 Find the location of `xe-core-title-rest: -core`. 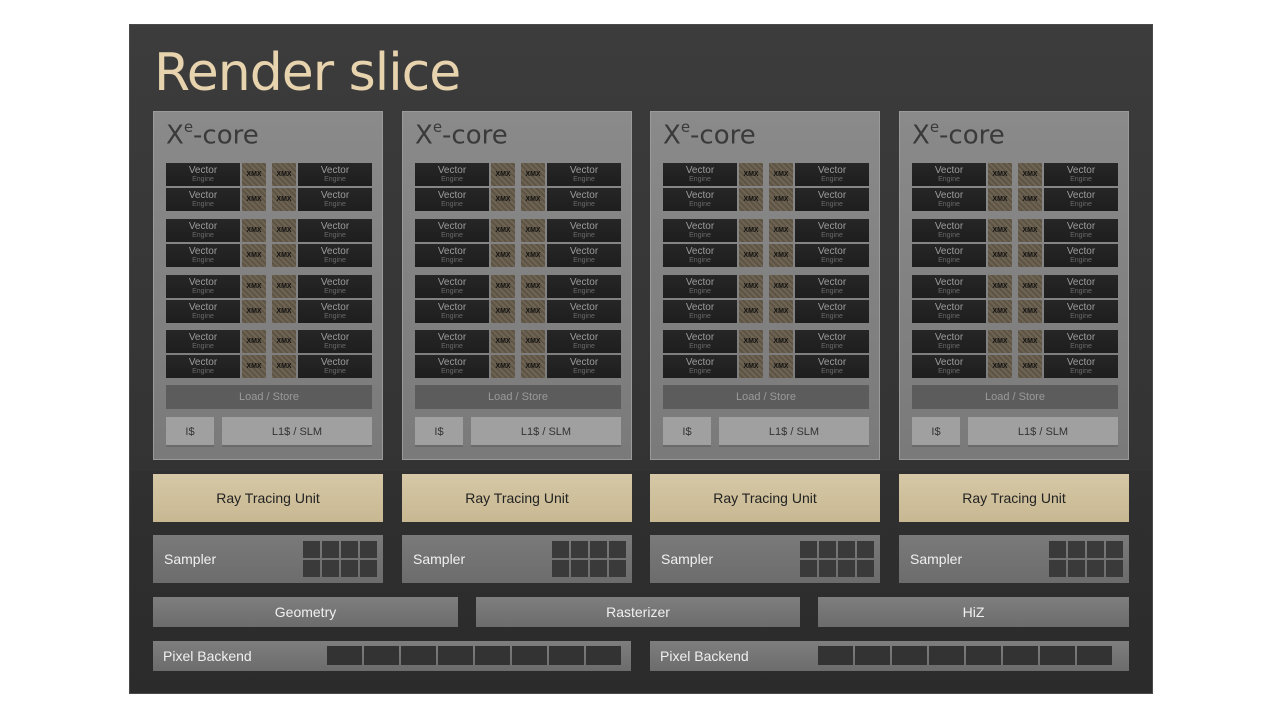

xe-core-title-rest: -core is located at coordinates (972, 135).